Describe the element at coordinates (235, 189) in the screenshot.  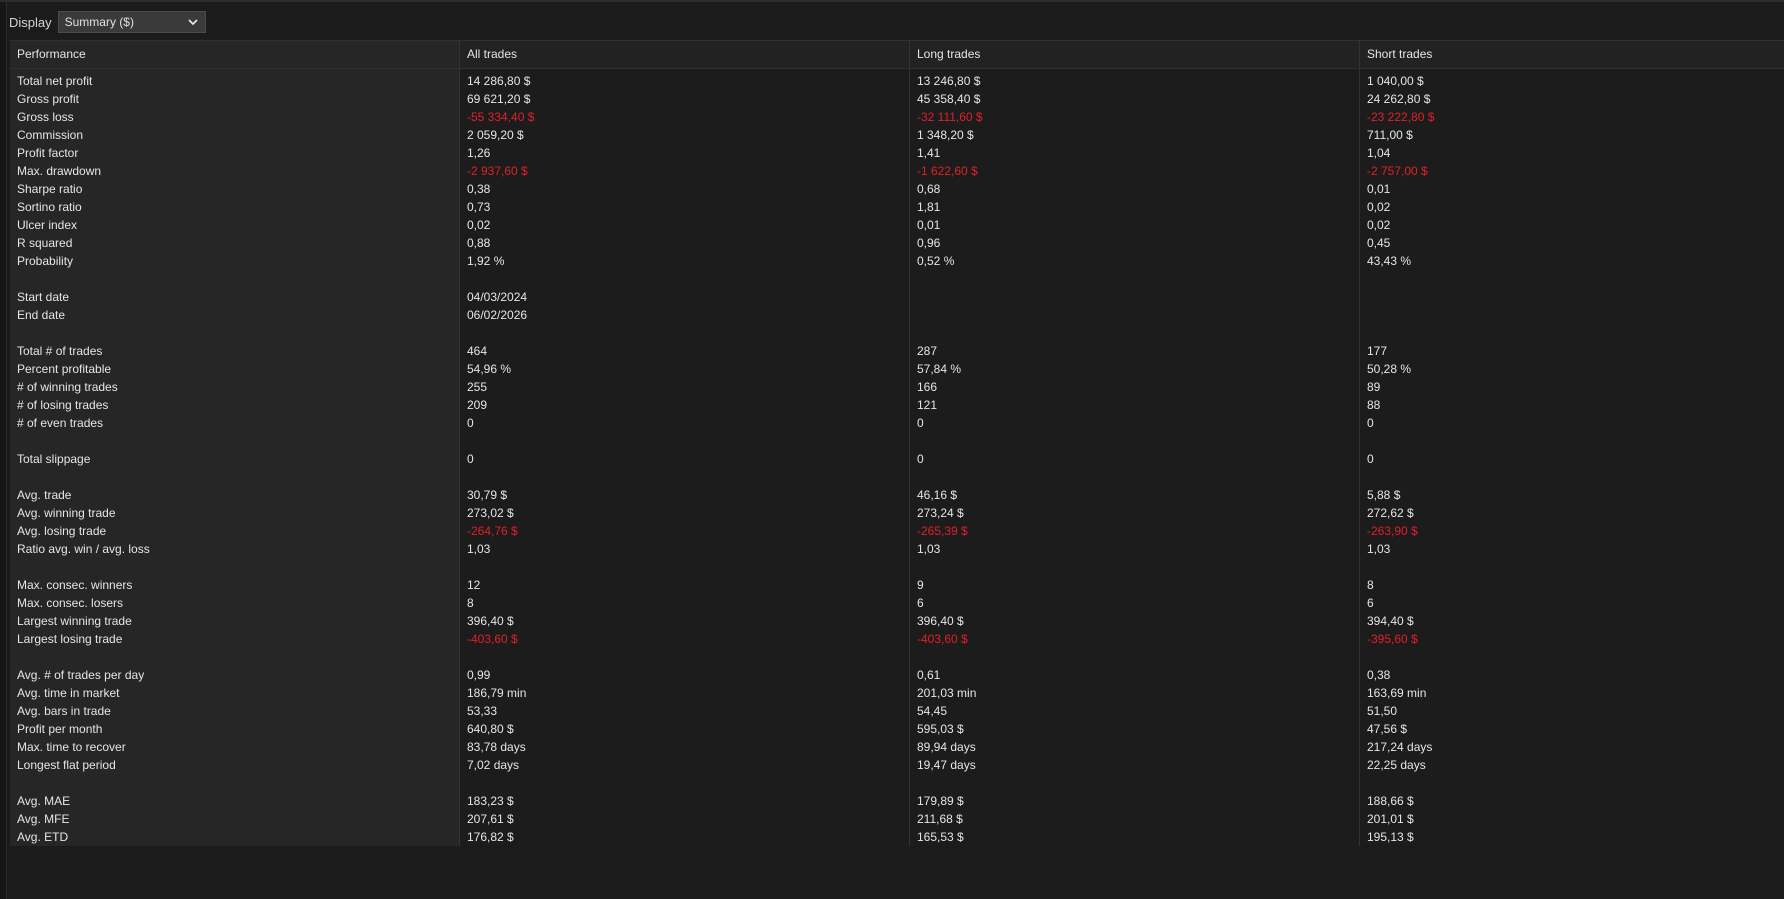
I see `metric-label: Sharpe ratio` at that location.